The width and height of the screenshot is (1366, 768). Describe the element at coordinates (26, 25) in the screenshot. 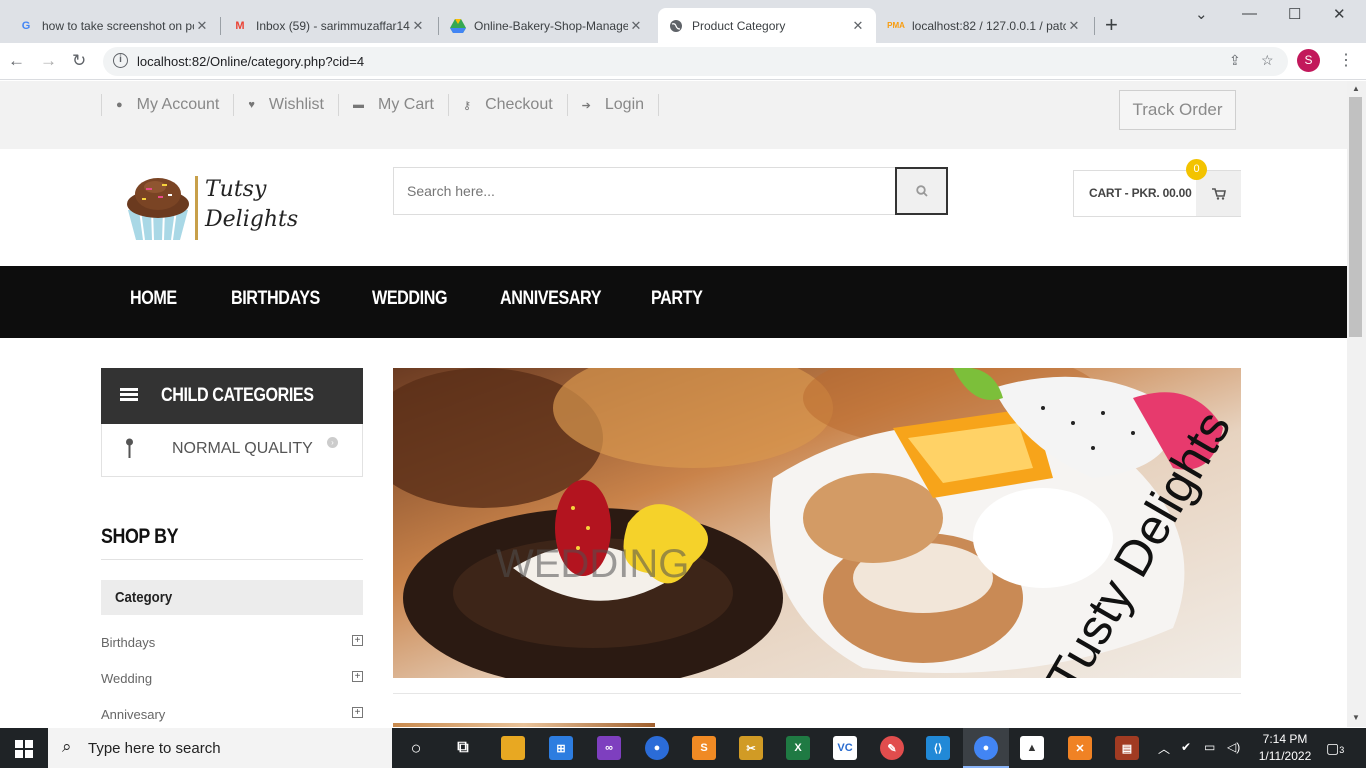

I see `google-icon: G` at that location.